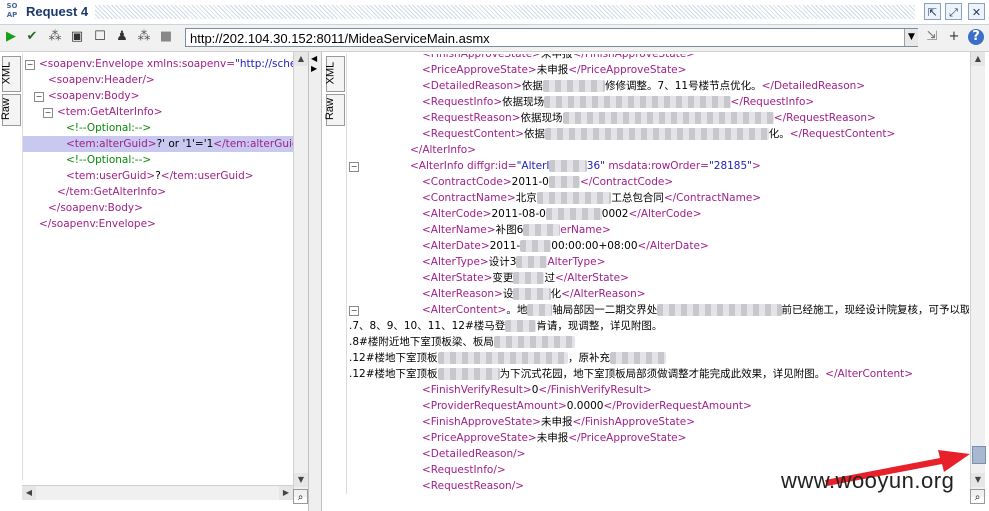  What do you see at coordinates (953, 11) in the screenshot?
I see `maximize-icon: ⤢` at bounding box center [953, 11].